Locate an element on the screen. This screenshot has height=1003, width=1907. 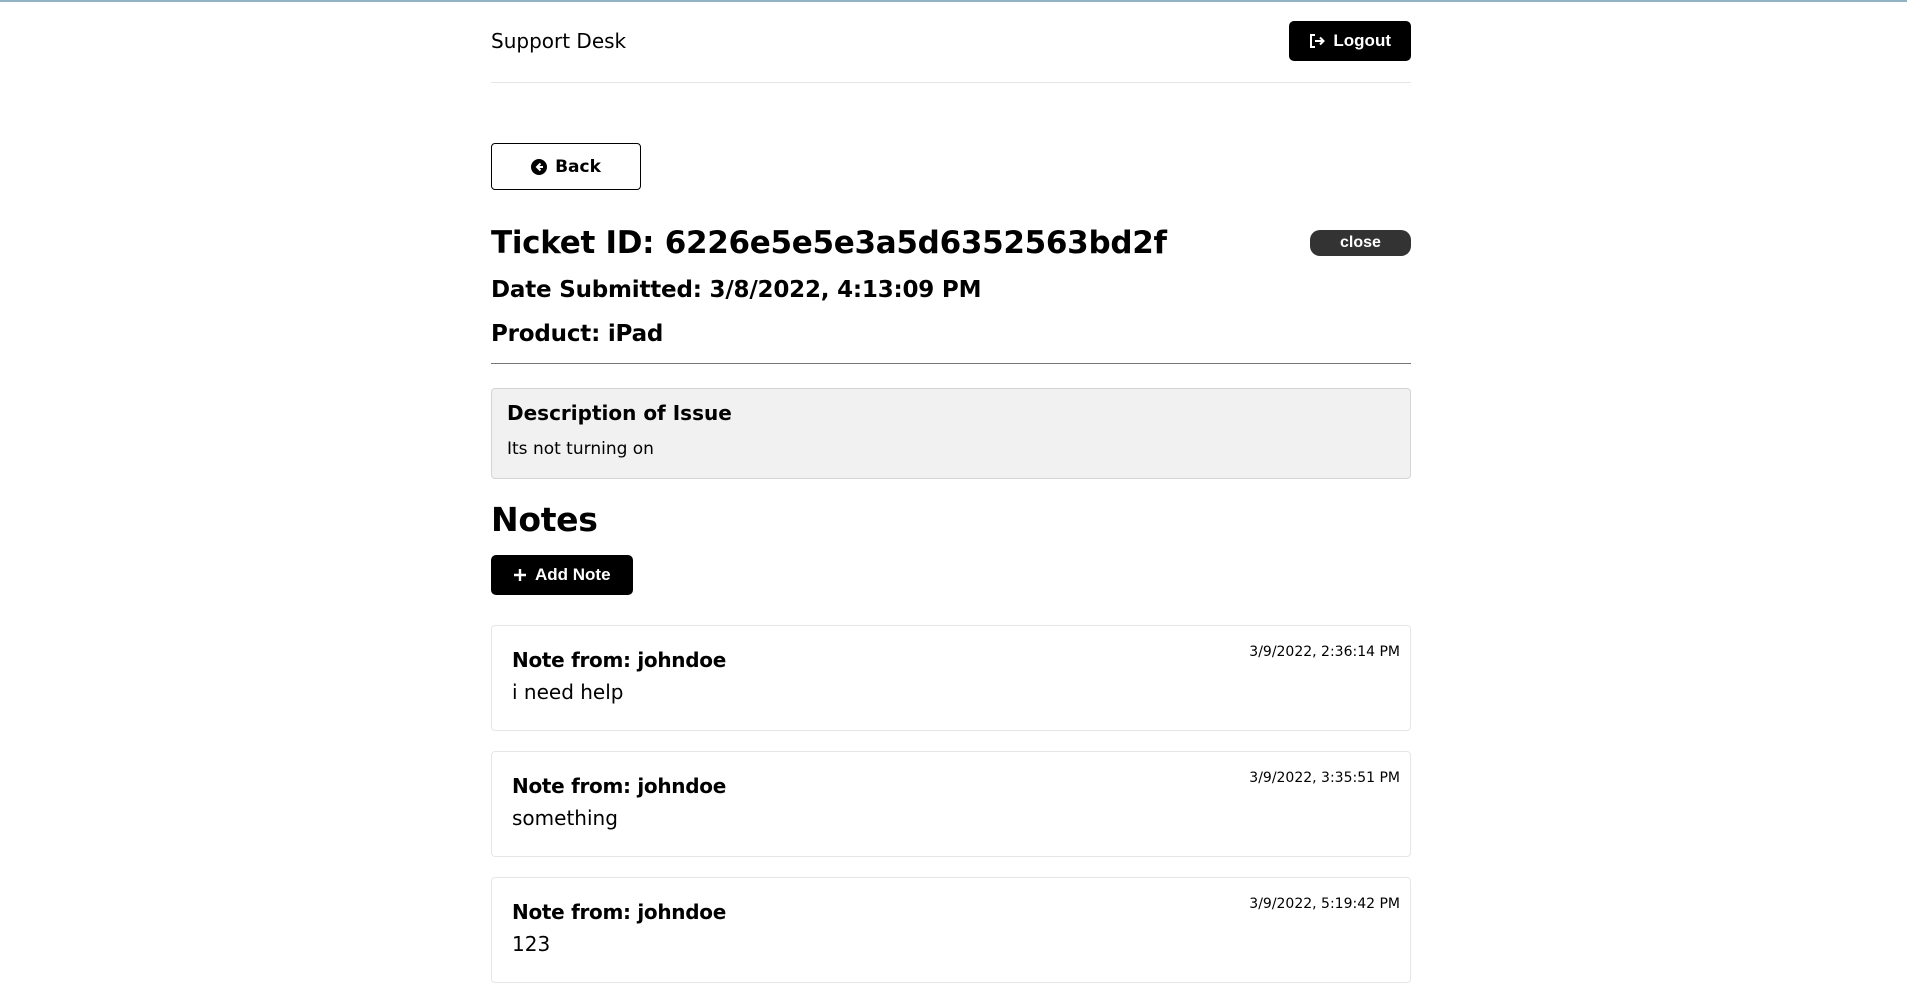
ticket-title: Ticket ID: 6226e5e5e3a5d6352563bd2f is located at coordinates (829, 243).